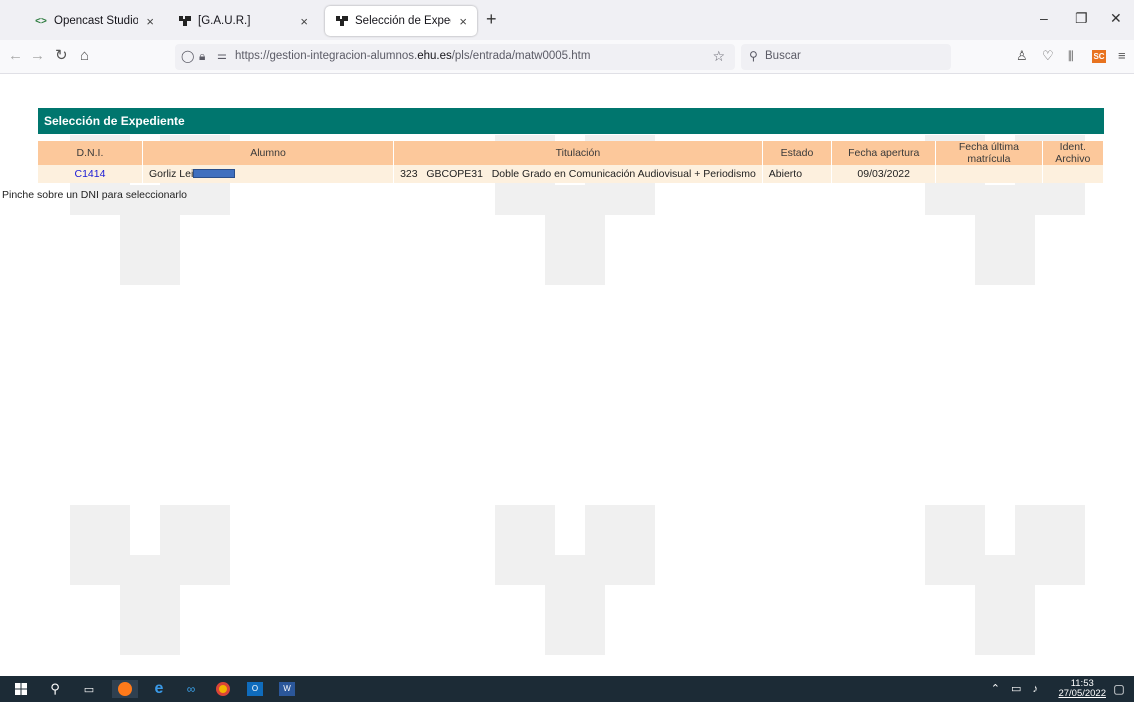 The image size is (1134, 702). I want to click on fecha-ultima-matricula-cell, so click(989, 174).